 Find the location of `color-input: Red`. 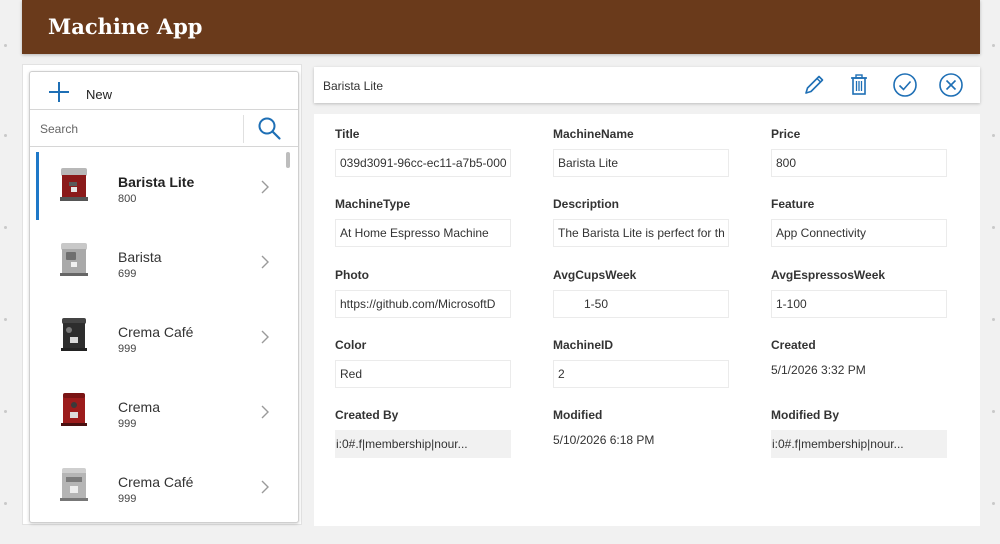

color-input: Red is located at coordinates (423, 374).